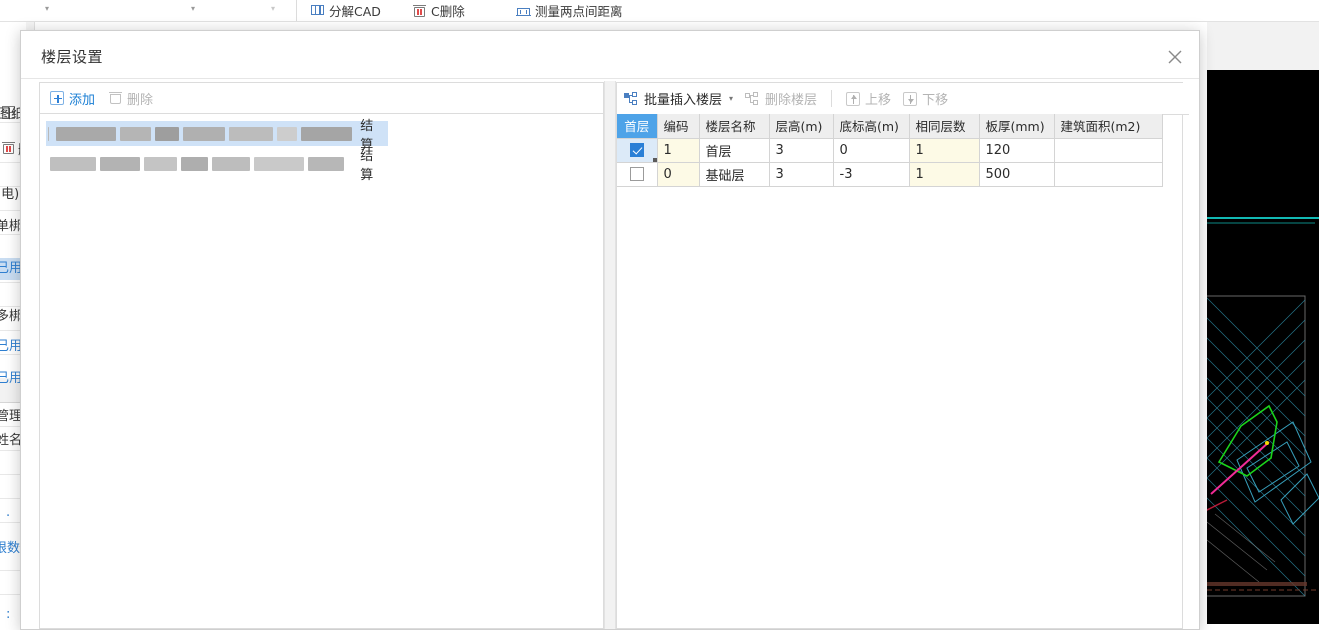 The height and width of the screenshot is (630, 1319). I want to click on sidebar-trash-icon, so click(9, 149).